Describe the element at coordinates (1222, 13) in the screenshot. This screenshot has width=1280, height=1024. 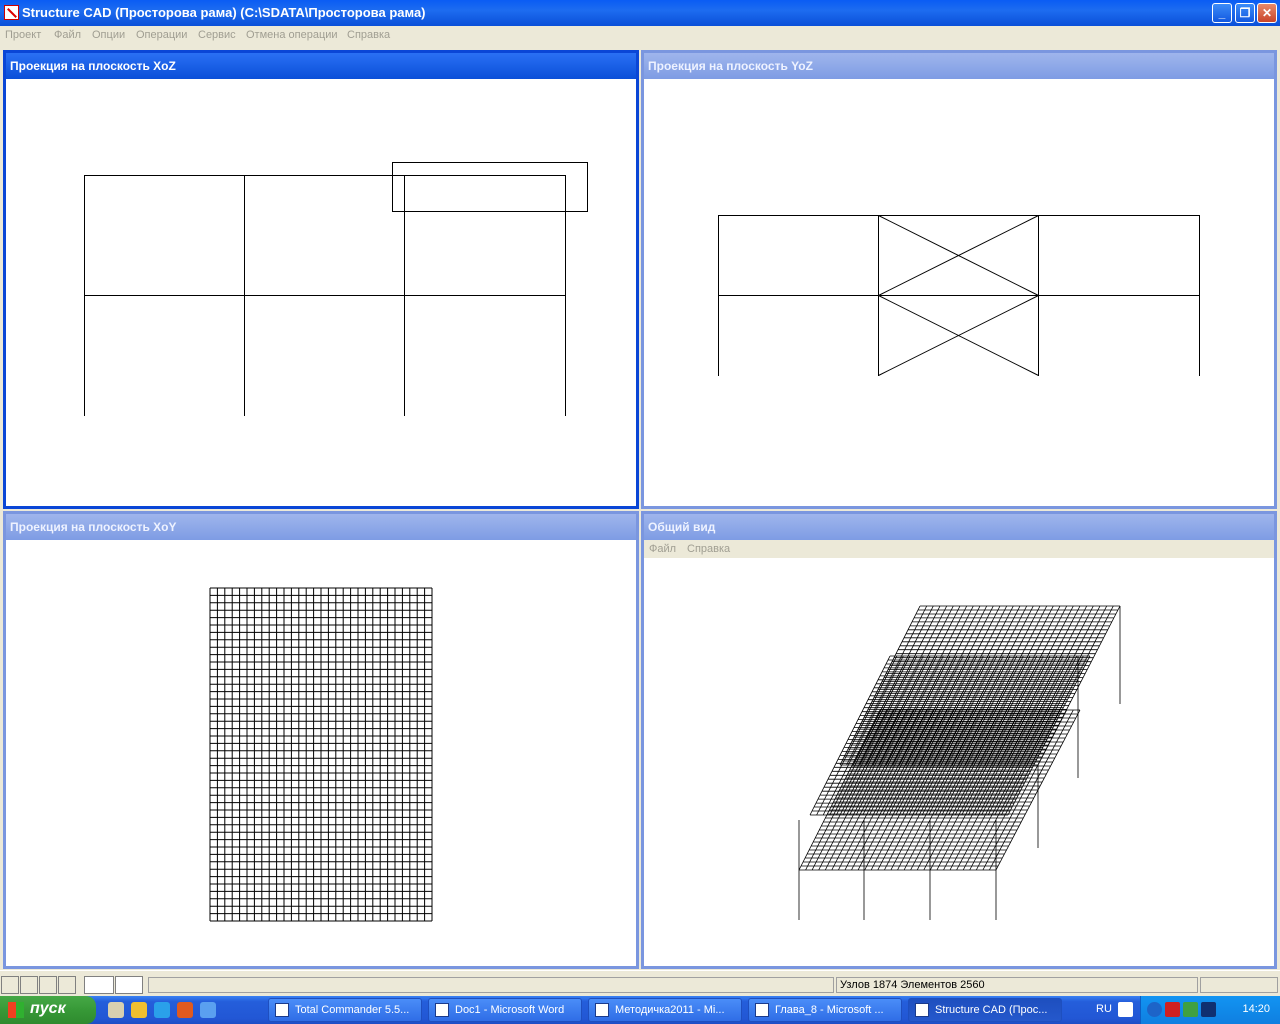
I see `minimize-button: _` at that location.